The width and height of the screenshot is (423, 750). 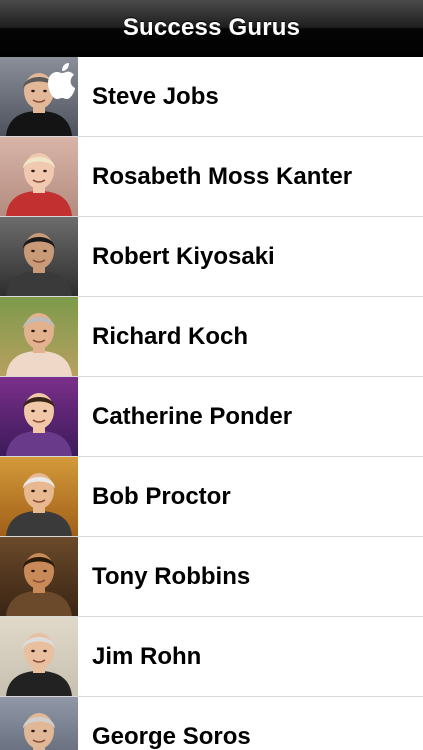 What do you see at coordinates (171, 576) in the screenshot?
I see `guru-name: Tony Robbins` at bounding box center [171, 576].